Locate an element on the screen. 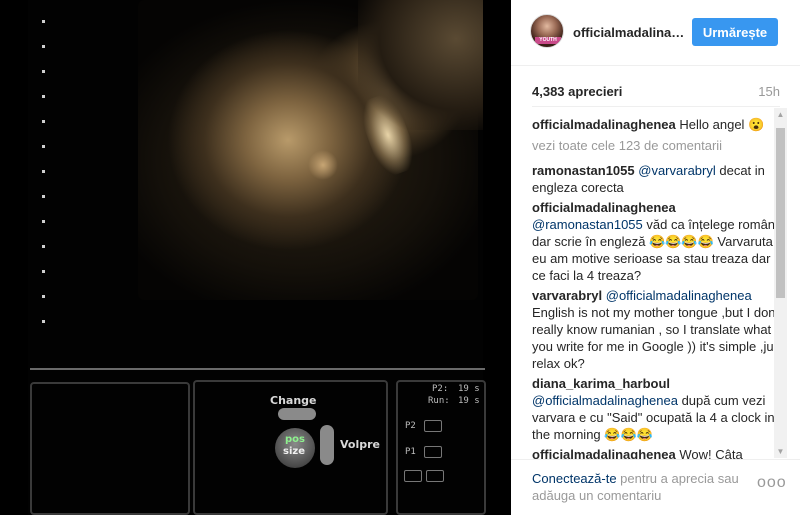 The height and width of the screenshot is (515, 800). console-run-label: Run: is located at coordinates (439, 401).